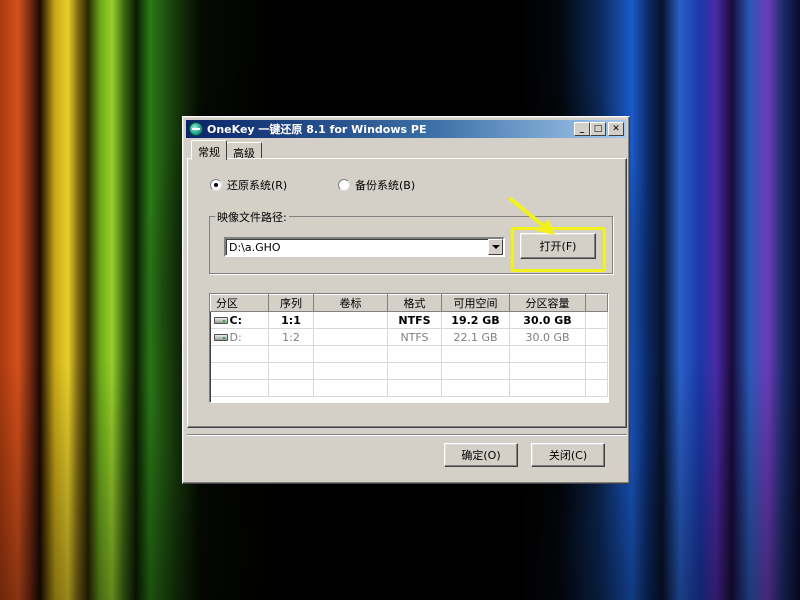  Describe the element at coordinates (255, 247) in the screenshot. I see `image-path-value: D:\a.GHO` at that location.